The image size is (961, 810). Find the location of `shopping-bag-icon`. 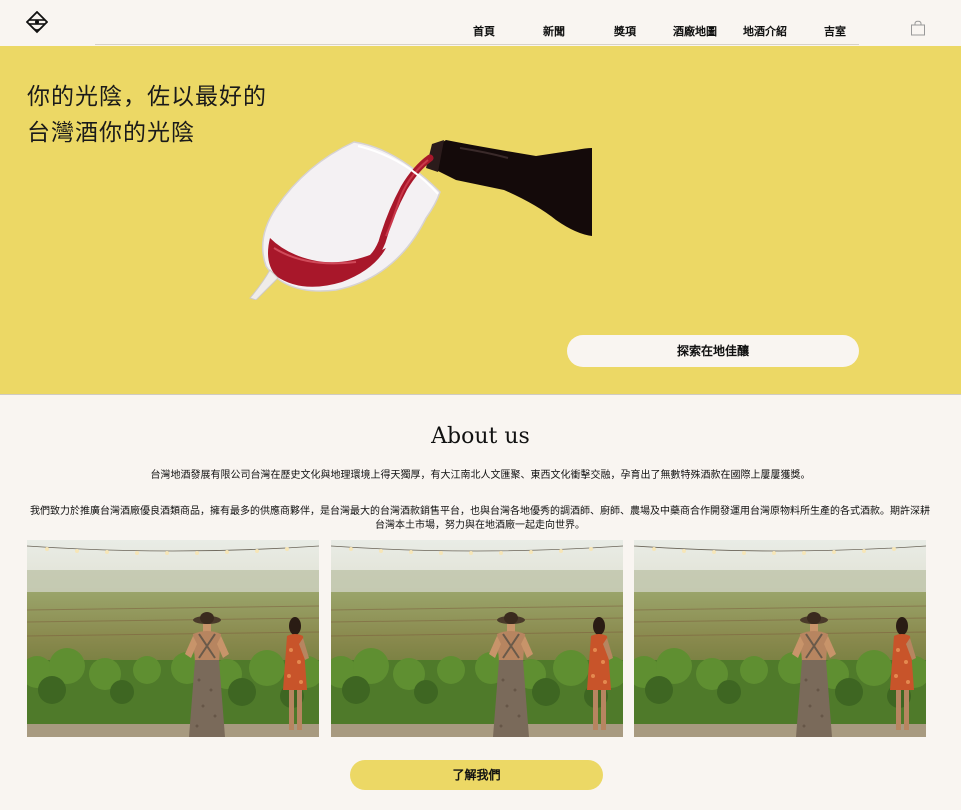

shopping-bag-icon is located at coordinates (918, 28).